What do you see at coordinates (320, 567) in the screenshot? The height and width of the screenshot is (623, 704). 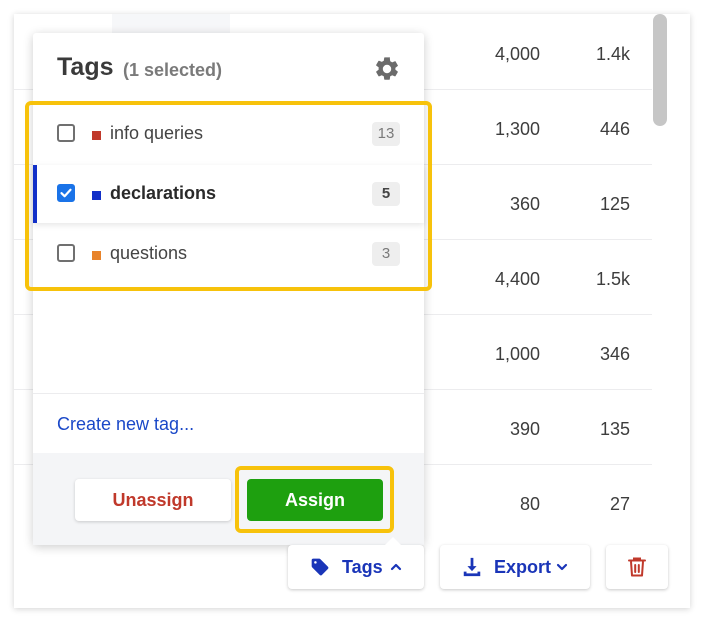 I see `tag-icon` at bounding box center [320, 567].